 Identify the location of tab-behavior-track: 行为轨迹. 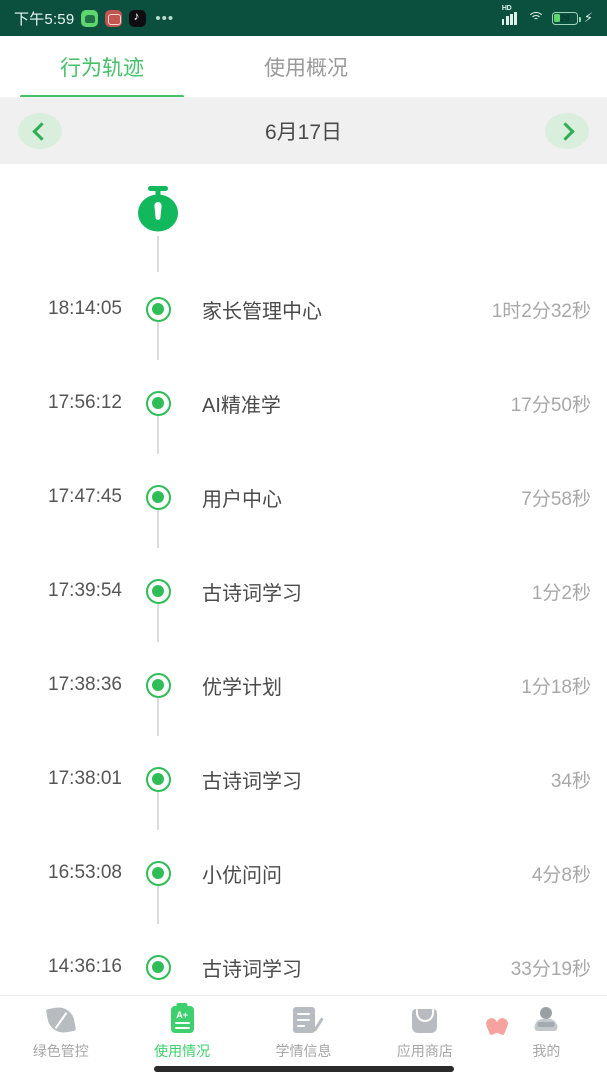
(102, 67).